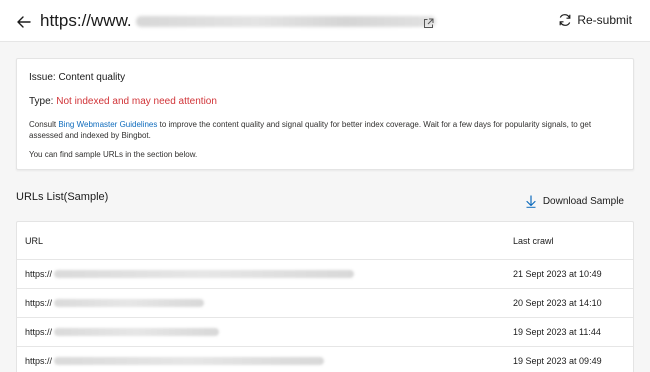 This screenshot has width=650, height=372. I want to click on arrow-left-icon, so click(24, 22).